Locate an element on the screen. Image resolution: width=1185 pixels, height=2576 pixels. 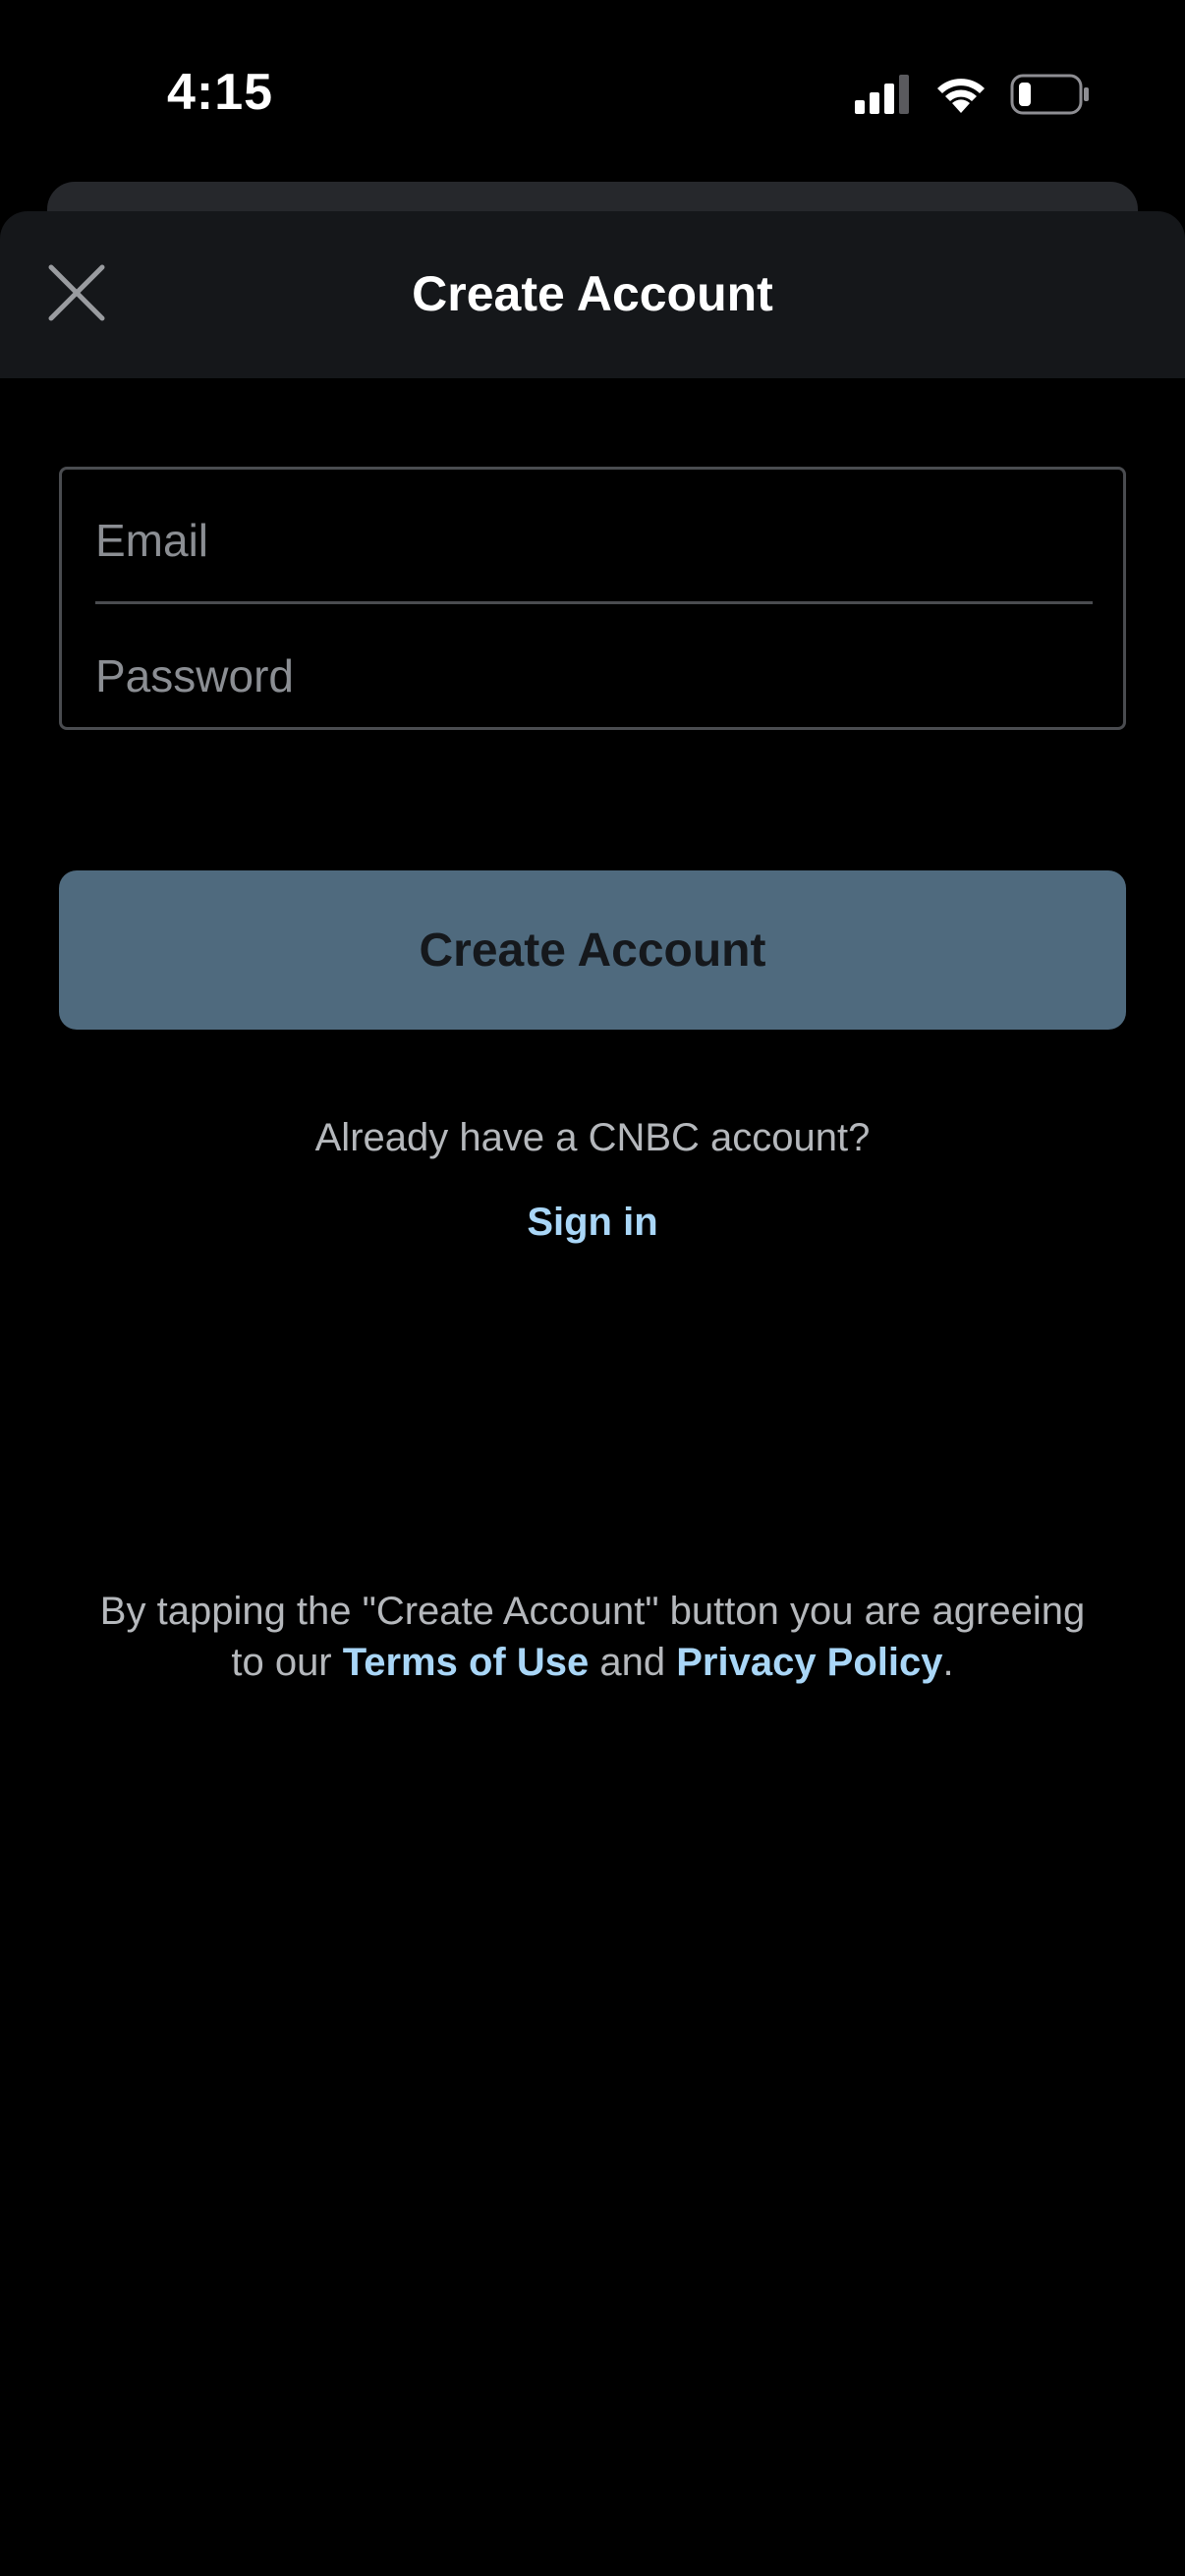
field-divider is located at coordinates (594, 602).